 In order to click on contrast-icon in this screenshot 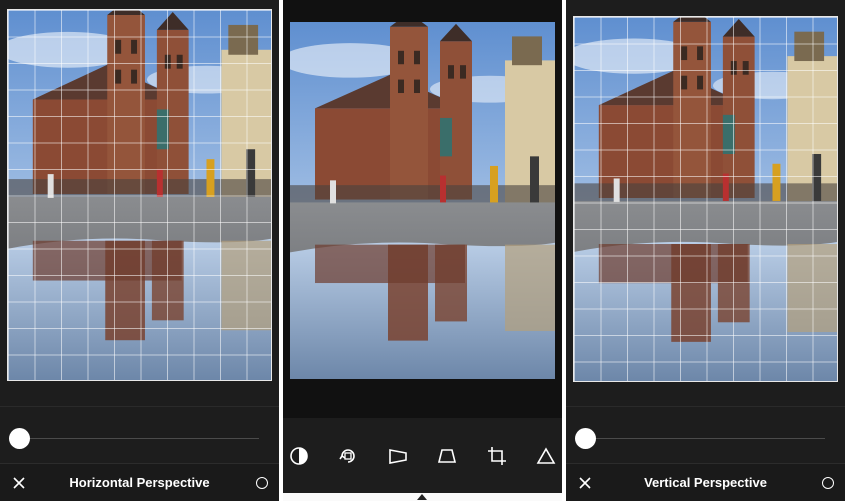, I will do `click(299, 456)`.